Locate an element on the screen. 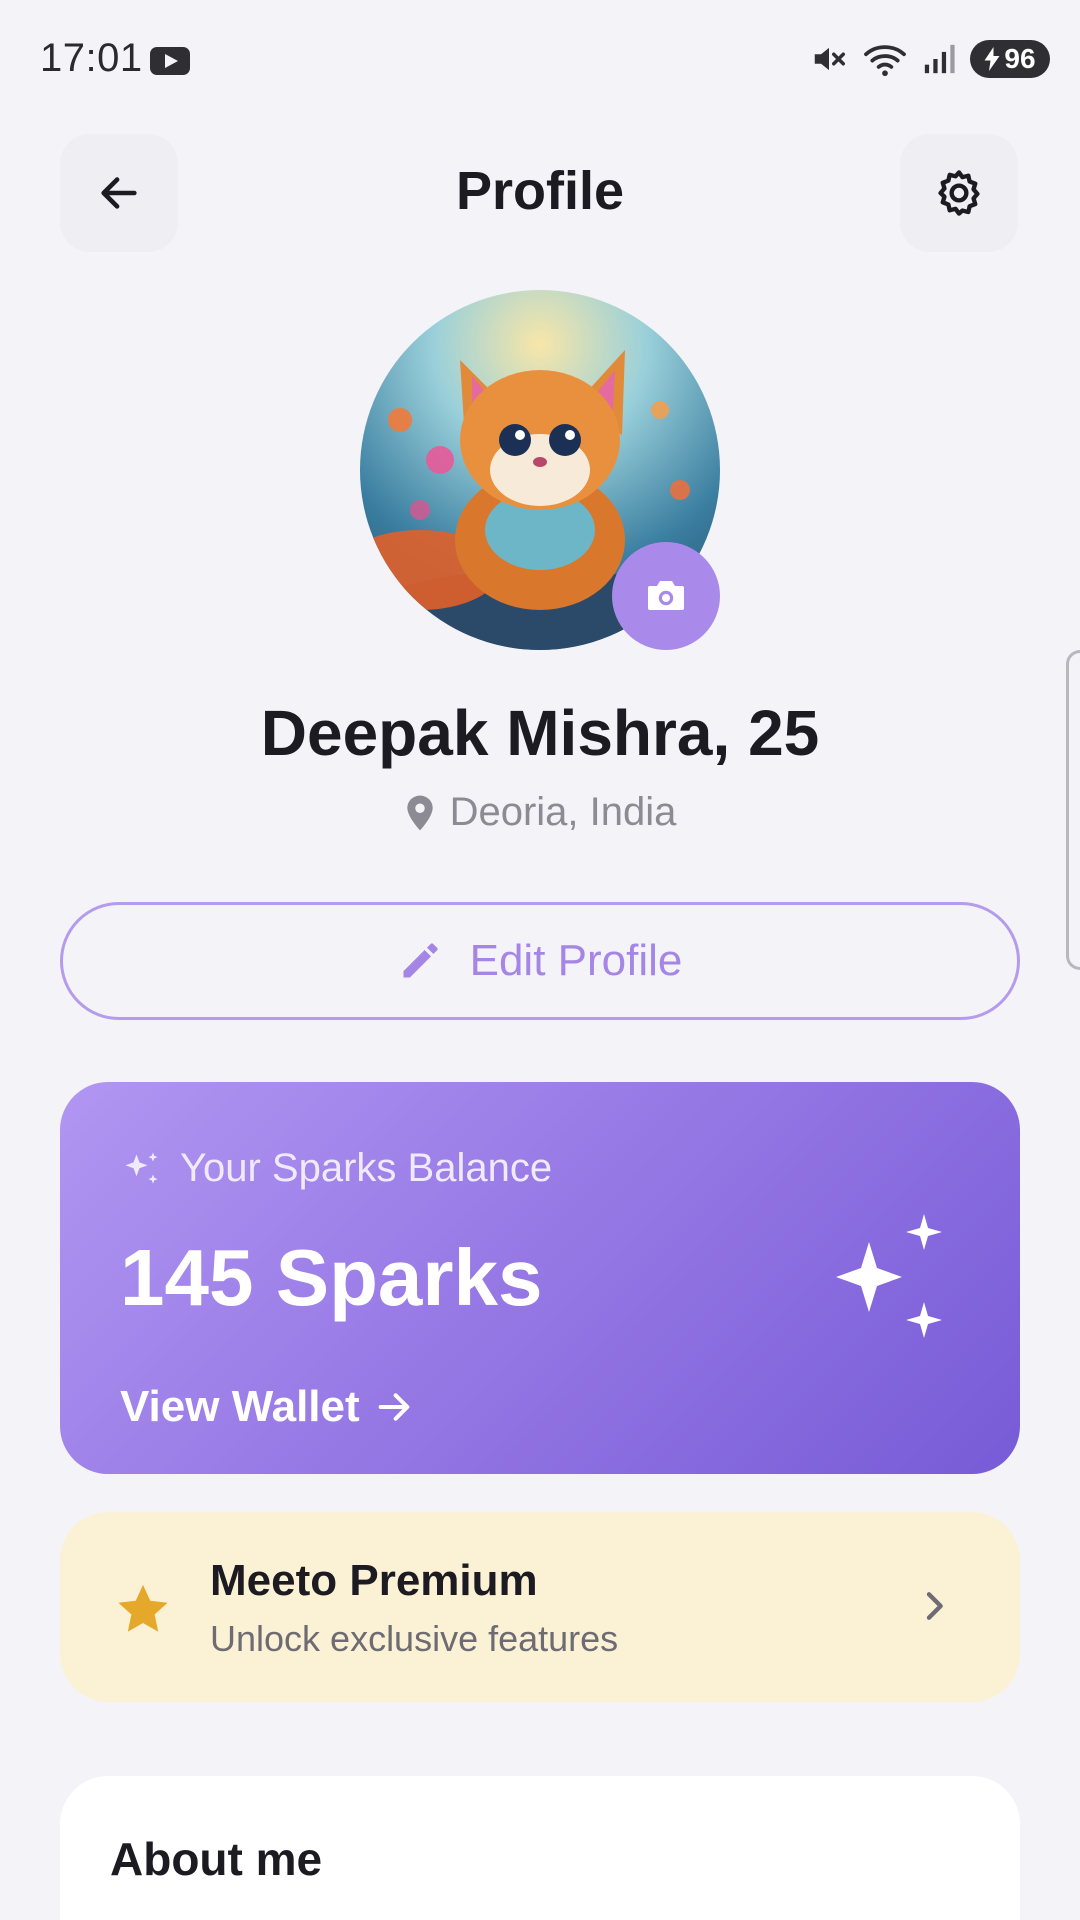  edit-profile-button: Edit Profile is located at coordinates (540, 961).